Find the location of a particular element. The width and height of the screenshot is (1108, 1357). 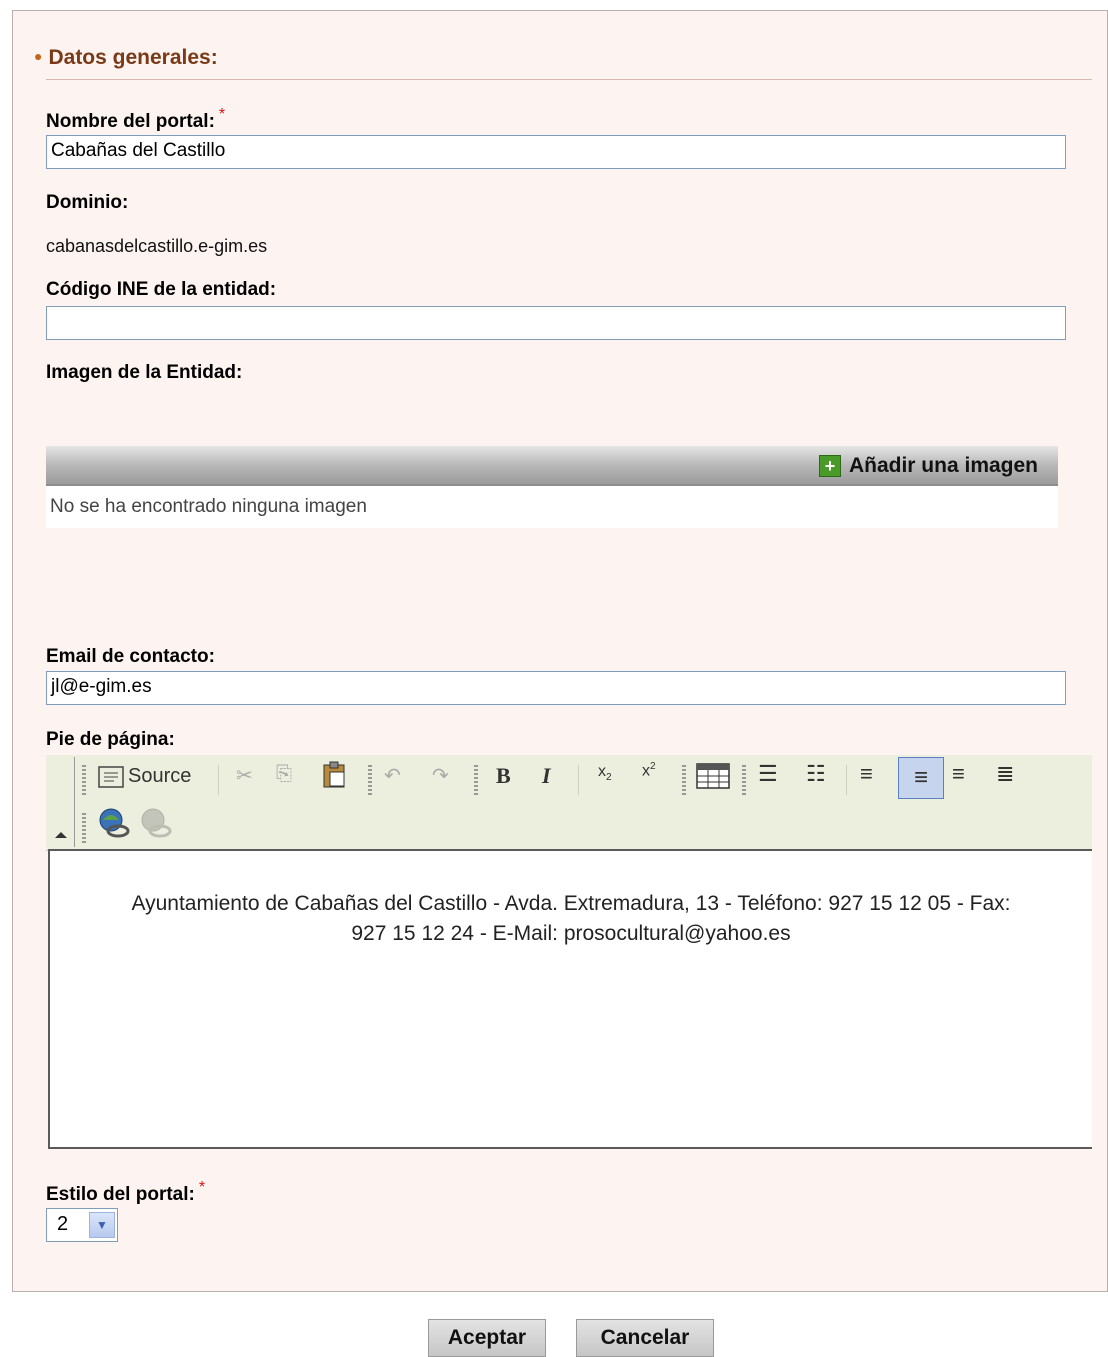

cancel-button: Cancelar is located at coordinates (645, 1338).